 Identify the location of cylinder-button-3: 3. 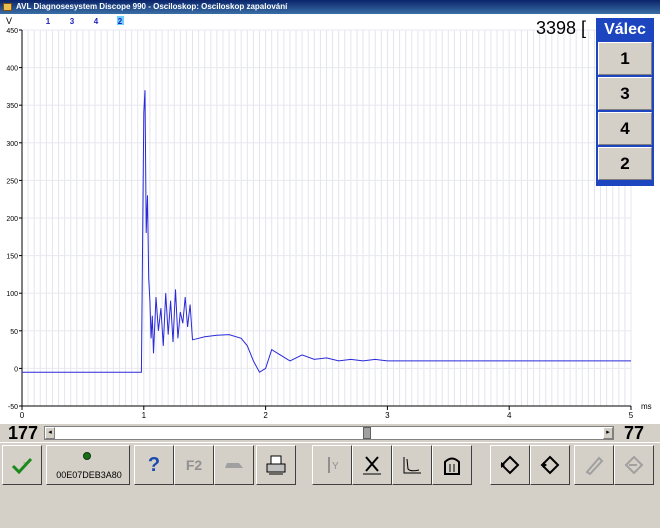
(625, 93).